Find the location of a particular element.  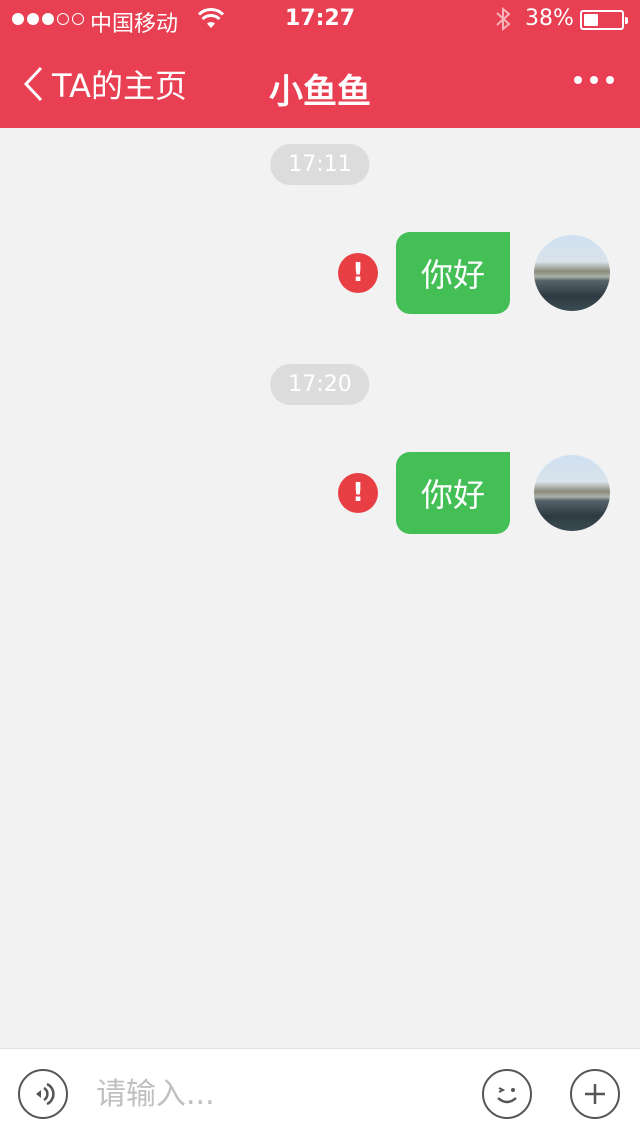

page-title: 小鱼鱼 is located at coordinates (320, 92).